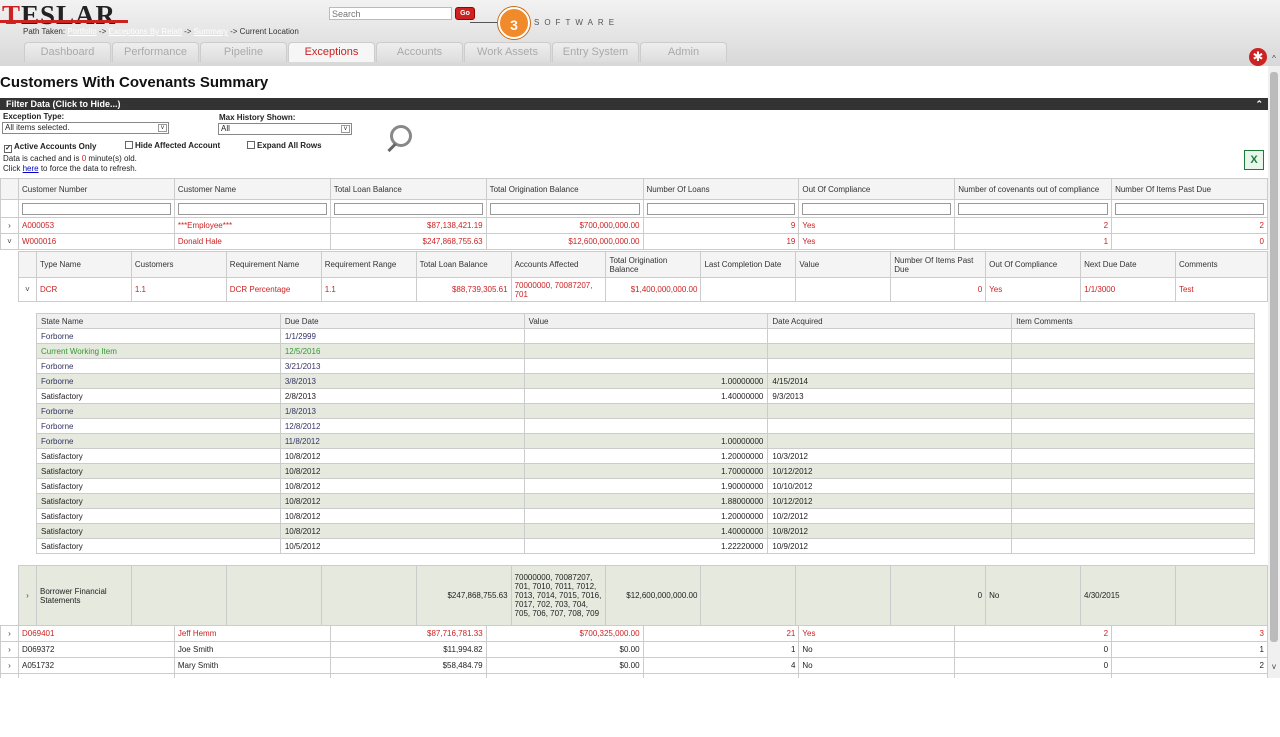  I want to click on exception-type-select: All items selected. v, so click(85, 128).